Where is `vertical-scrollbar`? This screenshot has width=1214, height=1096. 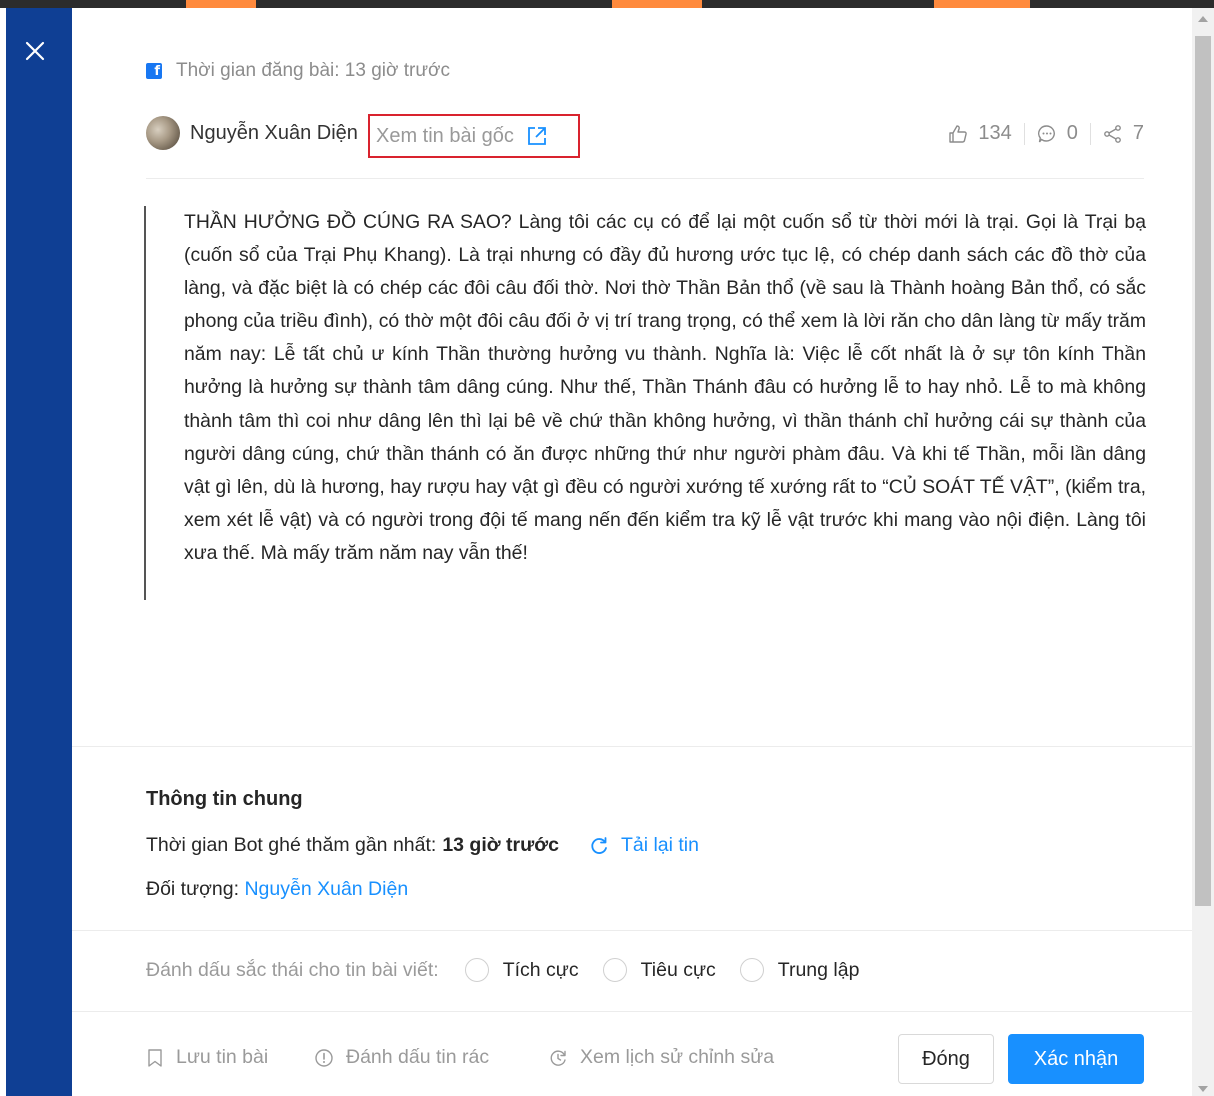
vertical-scrollbar is located at coordinates (1203, 552).